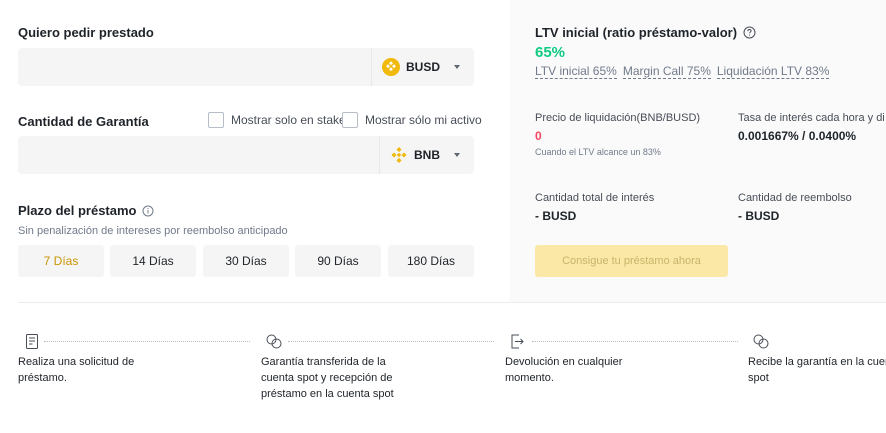 This screenshot has width=886, height=433. I want to click on ltv-title: LTV inicial (ratio préstamo-valor), so click(636, 32).